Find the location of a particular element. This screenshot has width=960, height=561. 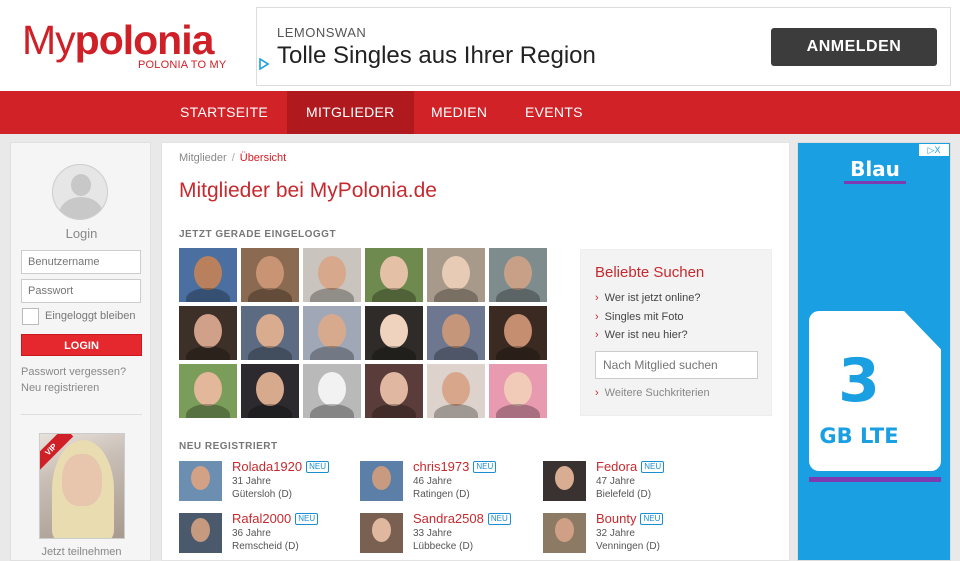

more-criteria-link: › Weitere Suchkriterien is located at coordinates (652, 393).